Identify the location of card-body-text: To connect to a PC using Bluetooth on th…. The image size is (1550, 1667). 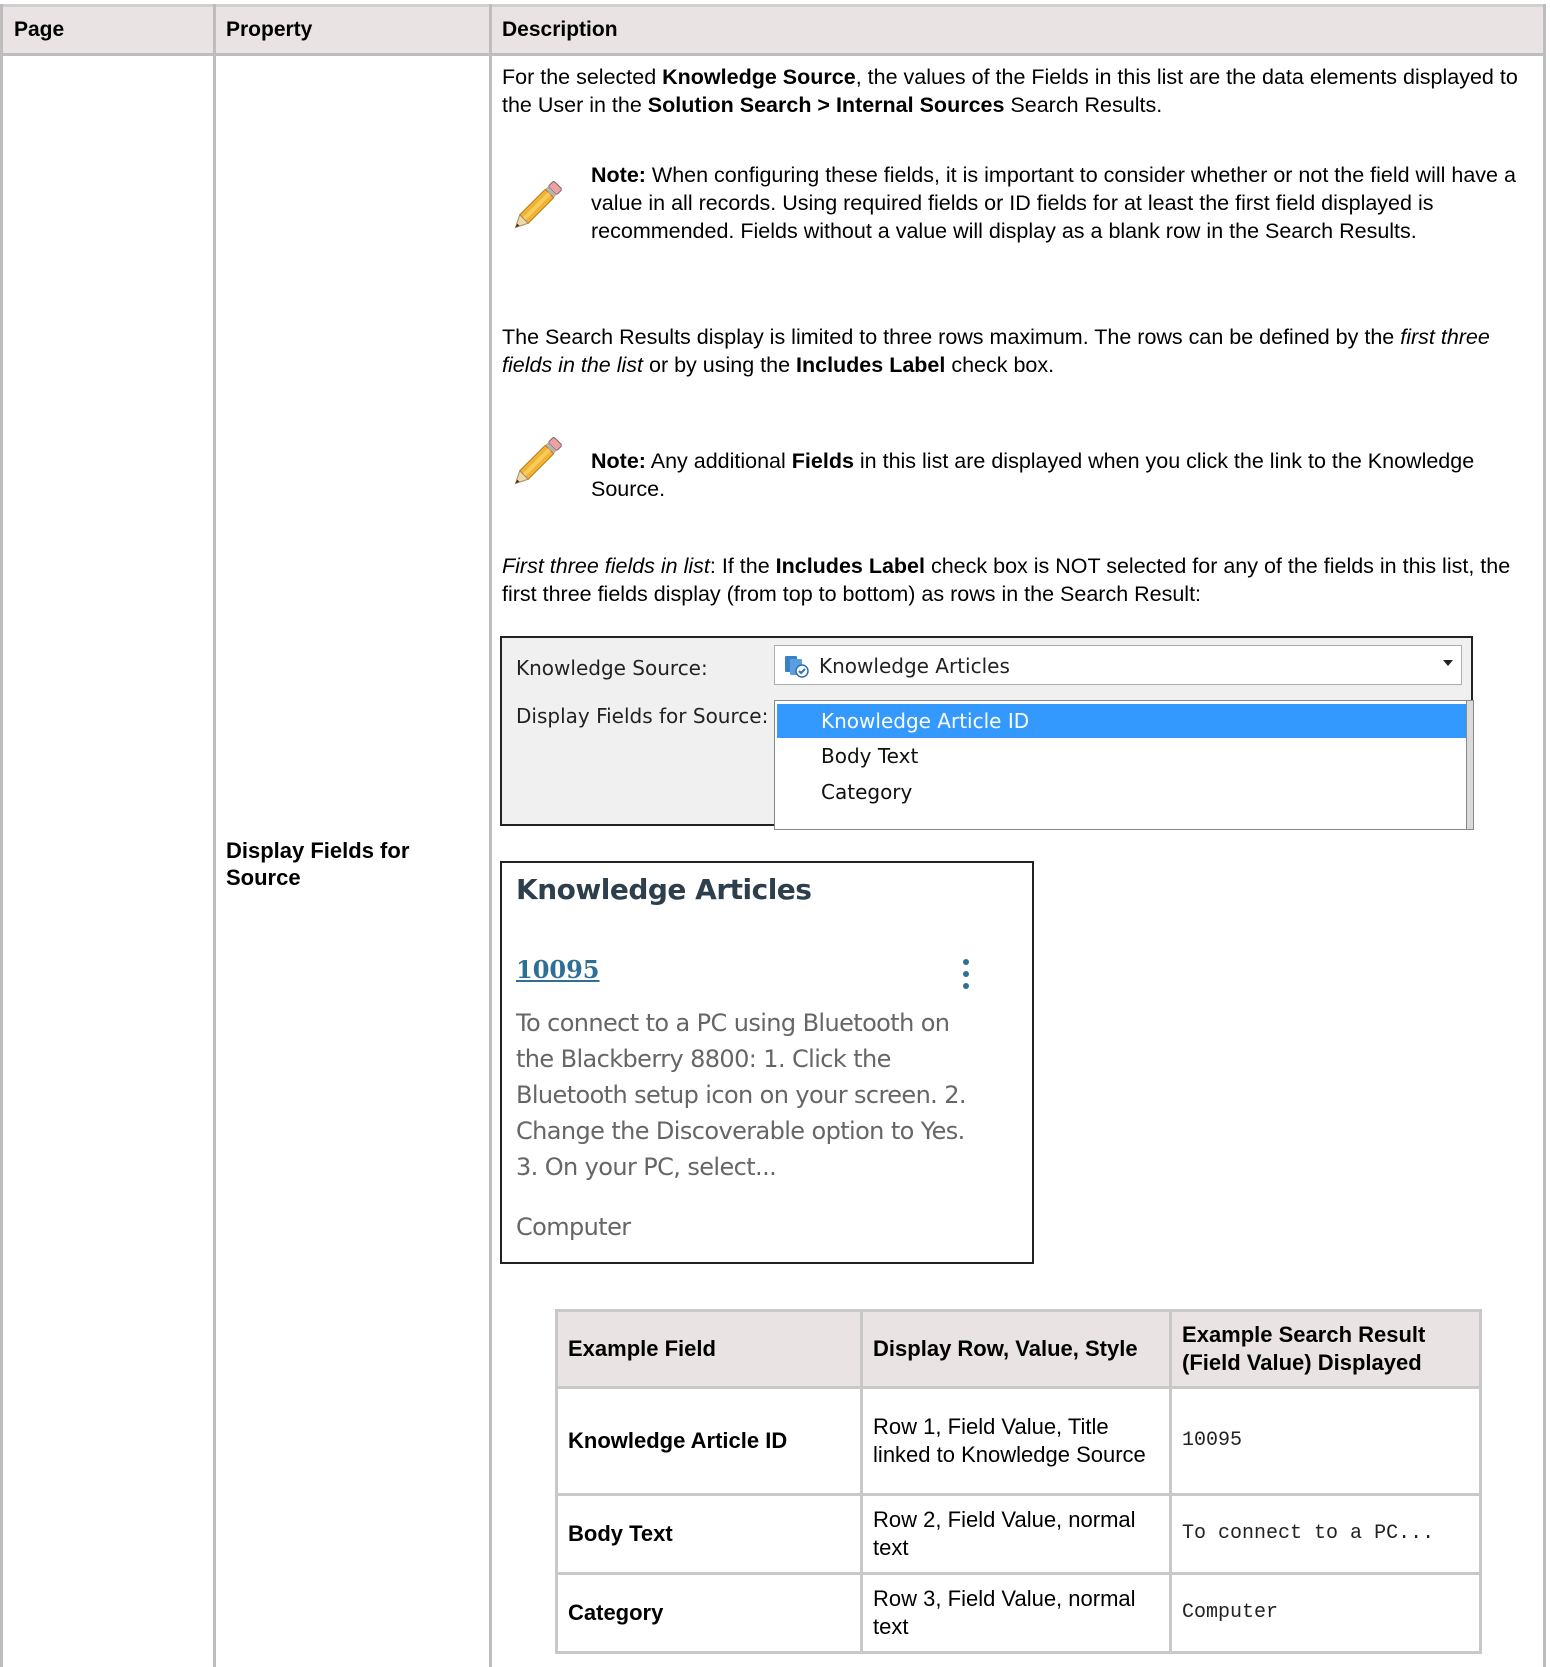
(741, 1095).